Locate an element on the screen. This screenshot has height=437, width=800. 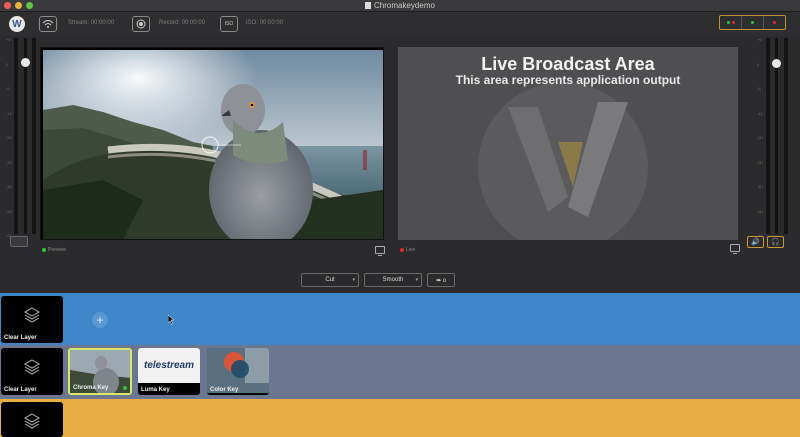
logo-letter: W is located at coordinates (17, 24).